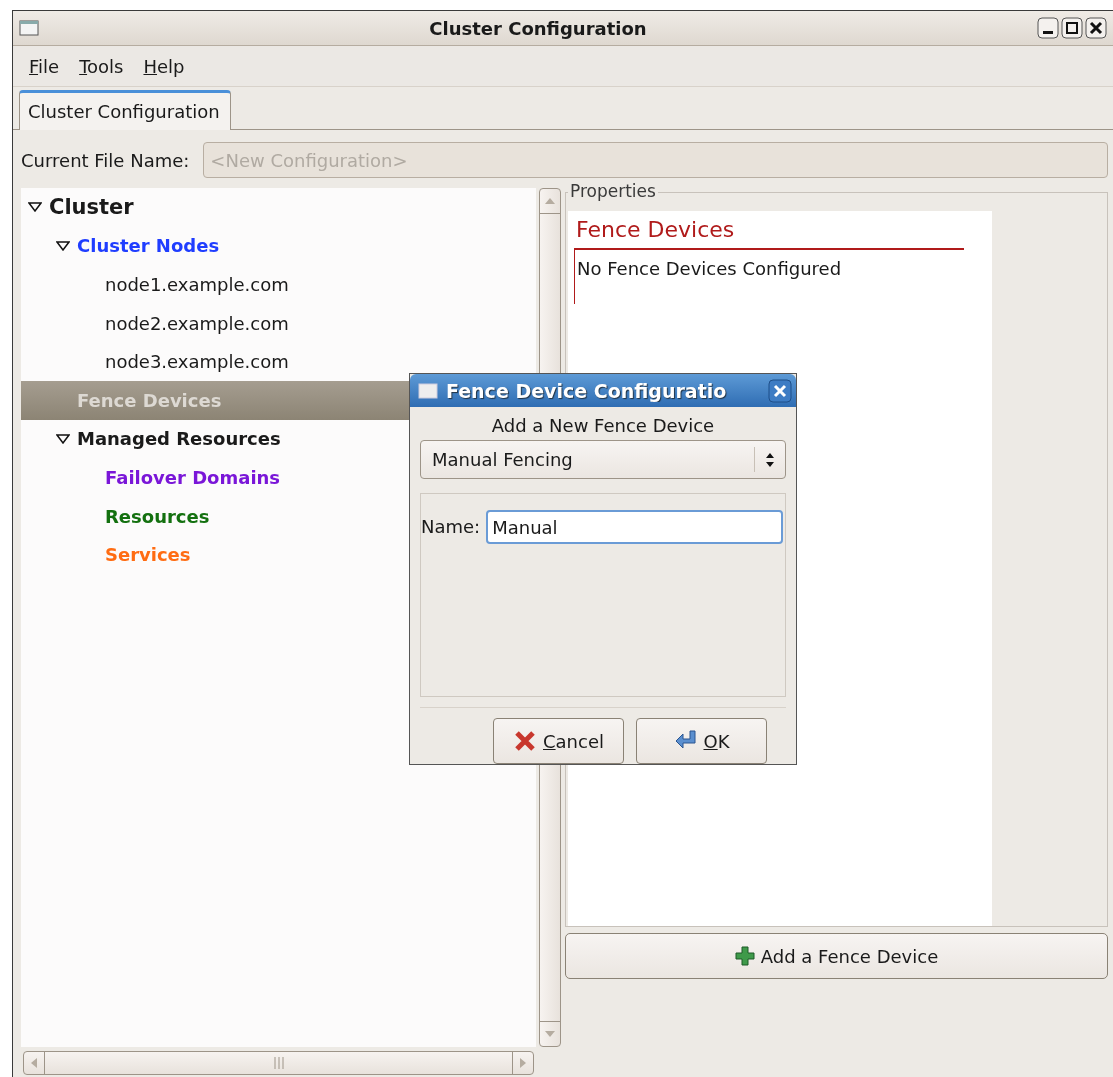  Describe the element at coordinates (613, 191) in the screenshot. I see `frame-label: Properties` at that location.